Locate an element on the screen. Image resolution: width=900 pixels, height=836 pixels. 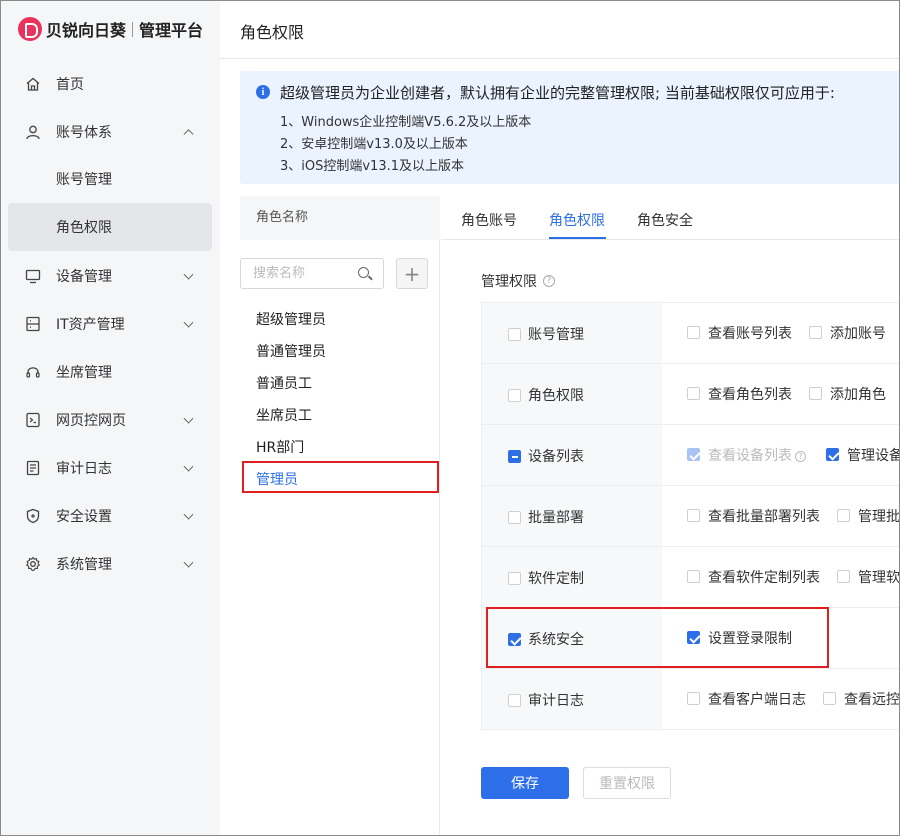
sidebar-item-audit-log: 审计日志 is located at coordinates (110, 468).